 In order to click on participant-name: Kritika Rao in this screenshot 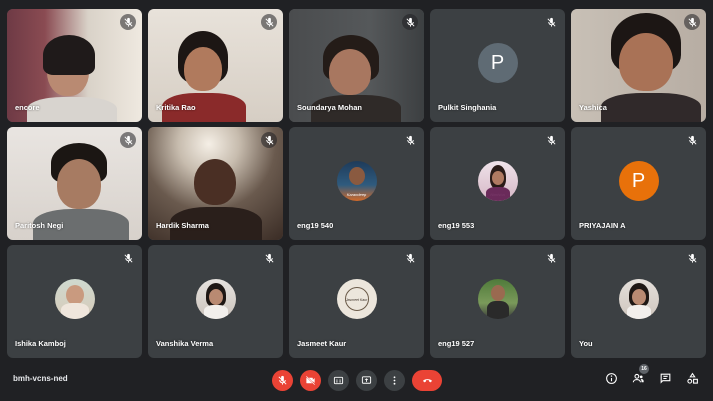, I will do `click(176, 107)`.